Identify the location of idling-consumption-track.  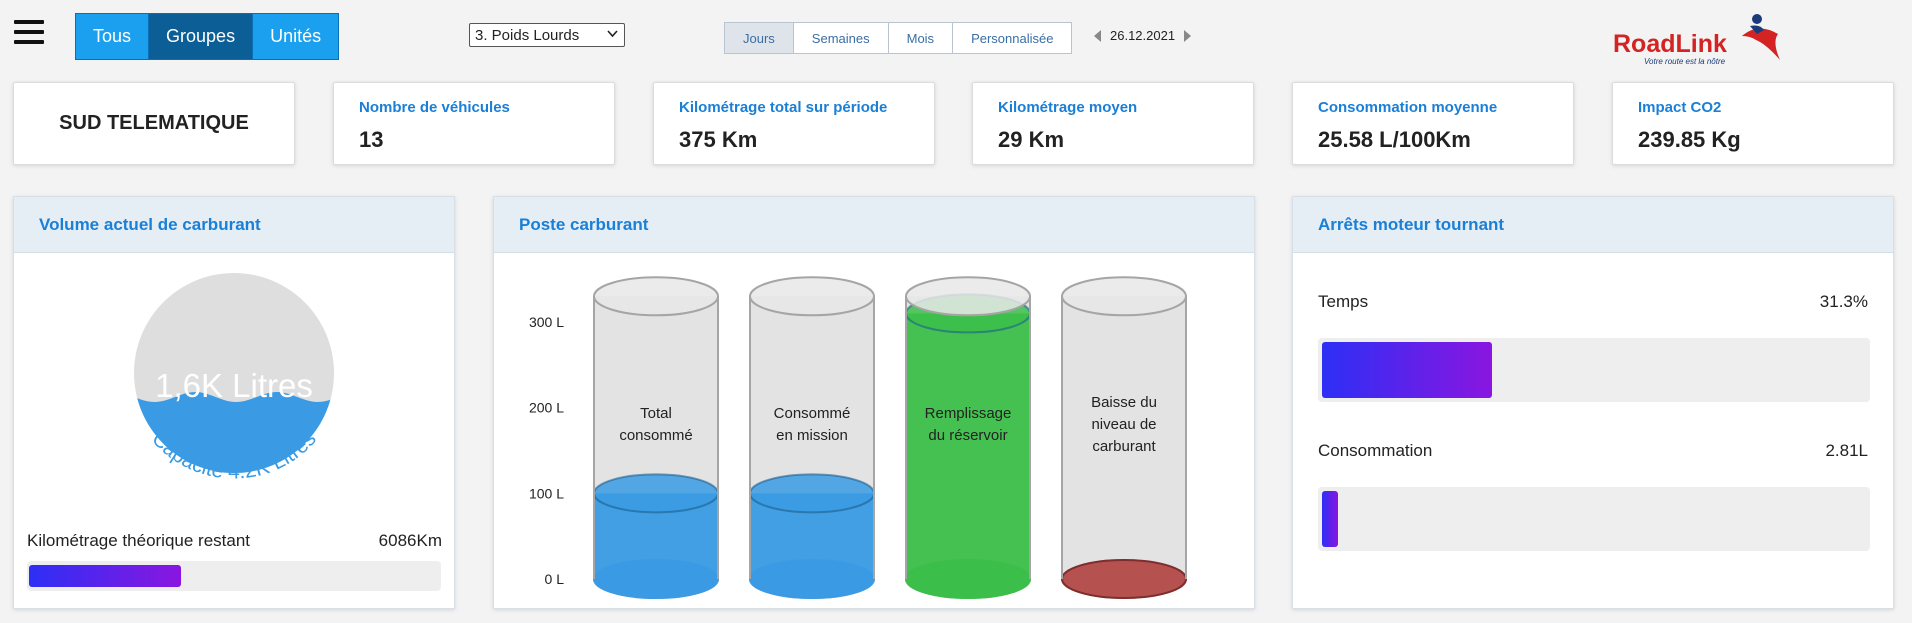
(1594, 519).